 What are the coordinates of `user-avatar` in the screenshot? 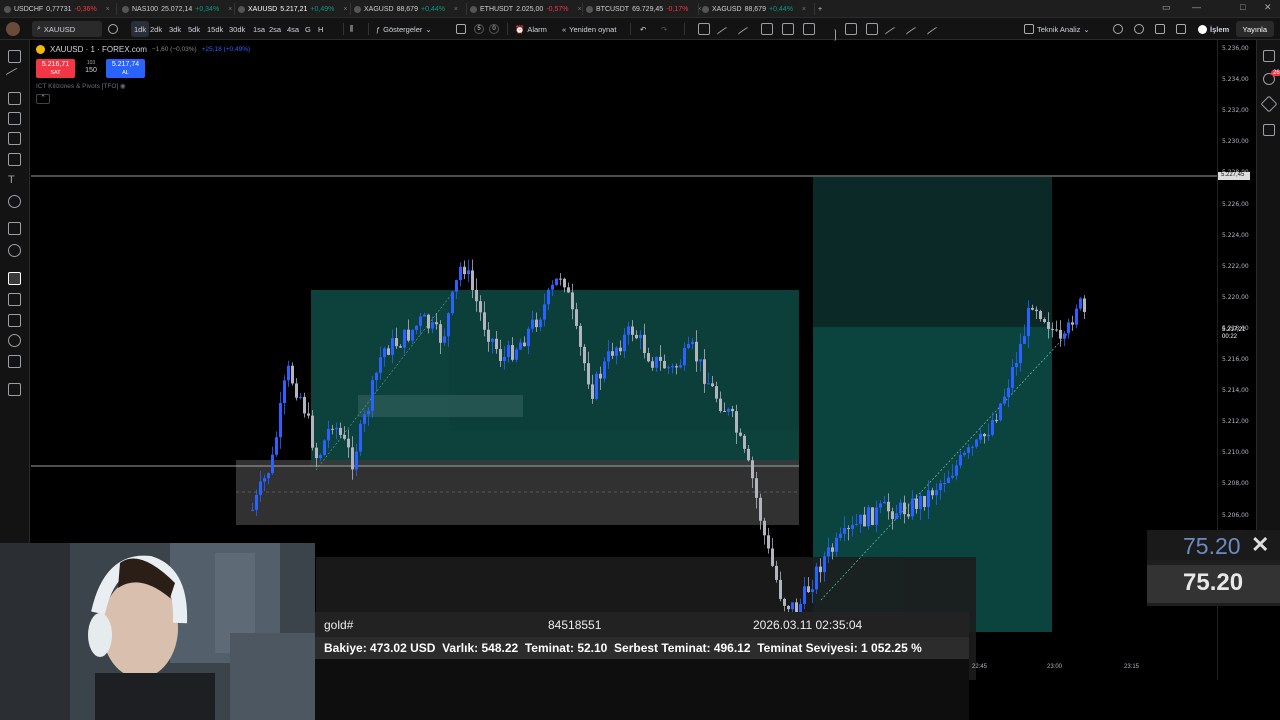 It's located at (13, 29).